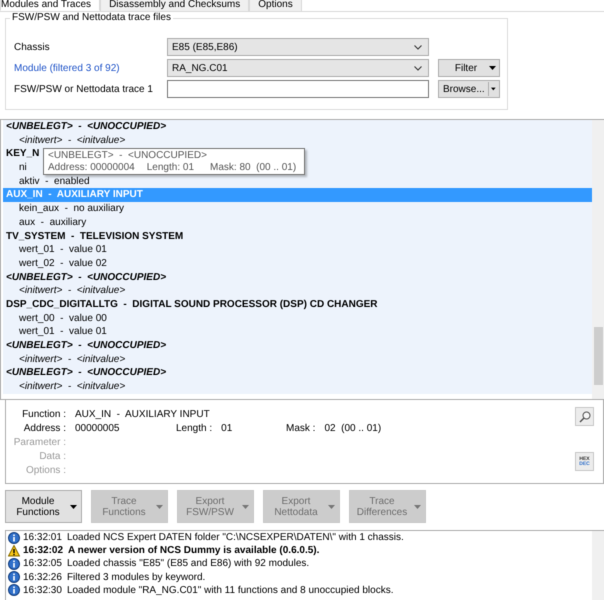 The height and width of the screenshot is (600, 604). Describe the element at coordinates (45, 223) in the screenshot. I see `list-item: aux - auxiliary` at that location.